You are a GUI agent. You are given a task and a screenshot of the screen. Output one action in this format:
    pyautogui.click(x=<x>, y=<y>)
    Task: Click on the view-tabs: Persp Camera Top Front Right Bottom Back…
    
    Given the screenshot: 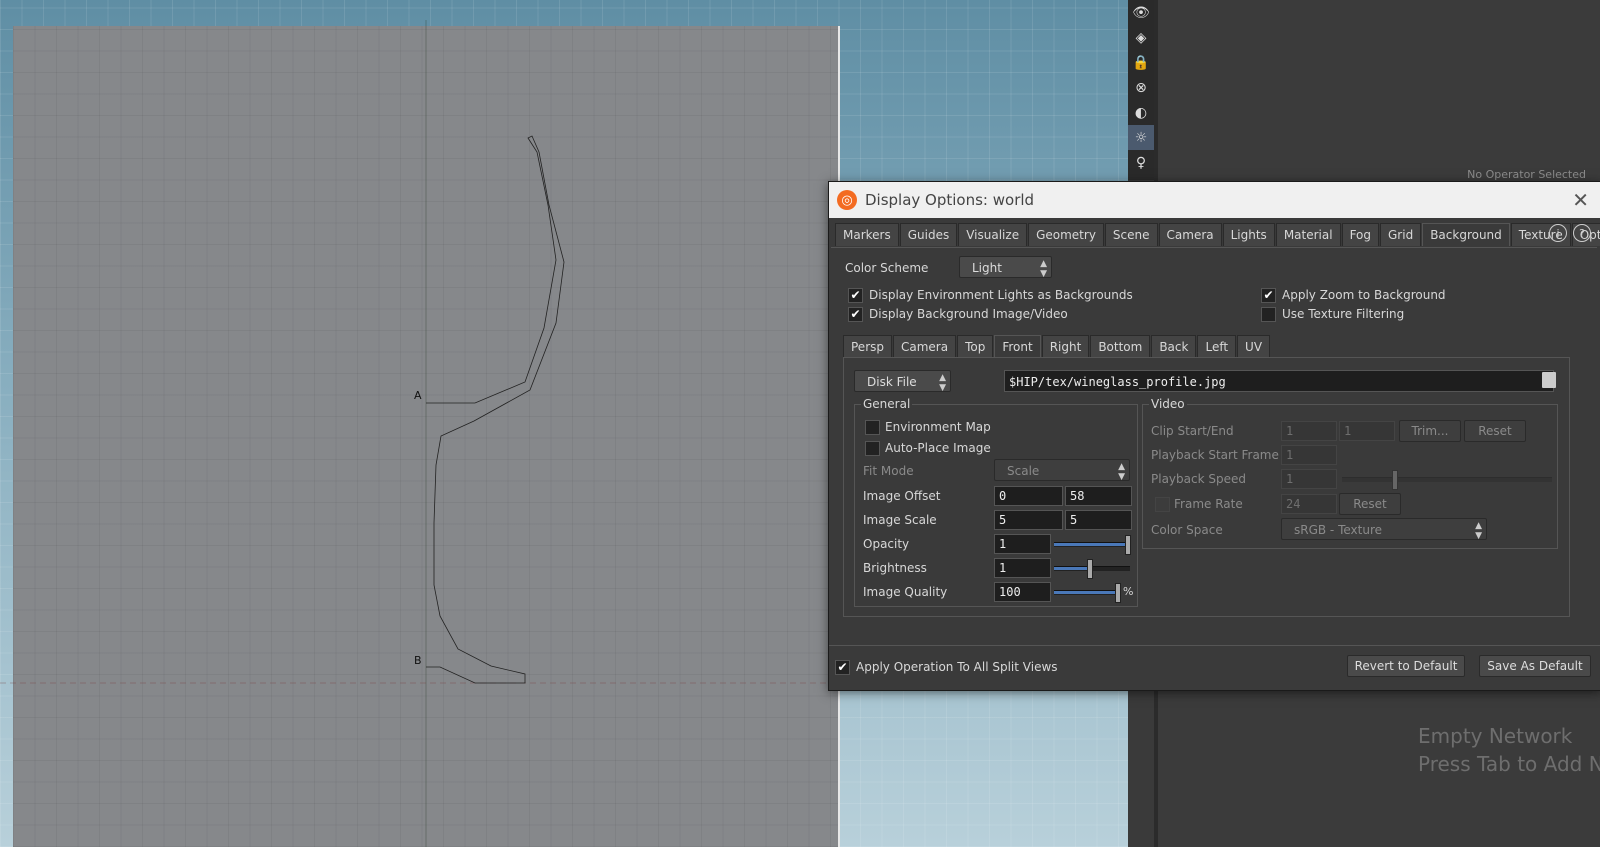 What is the action you would take?
    pyautogui.click(x=1057, y=346)
    